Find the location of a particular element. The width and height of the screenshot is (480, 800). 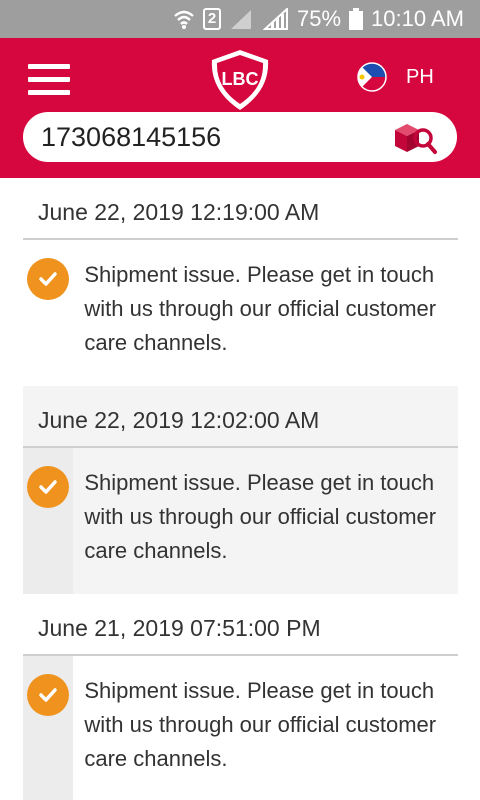

country-code: PH is located at coordinates (420, 77).